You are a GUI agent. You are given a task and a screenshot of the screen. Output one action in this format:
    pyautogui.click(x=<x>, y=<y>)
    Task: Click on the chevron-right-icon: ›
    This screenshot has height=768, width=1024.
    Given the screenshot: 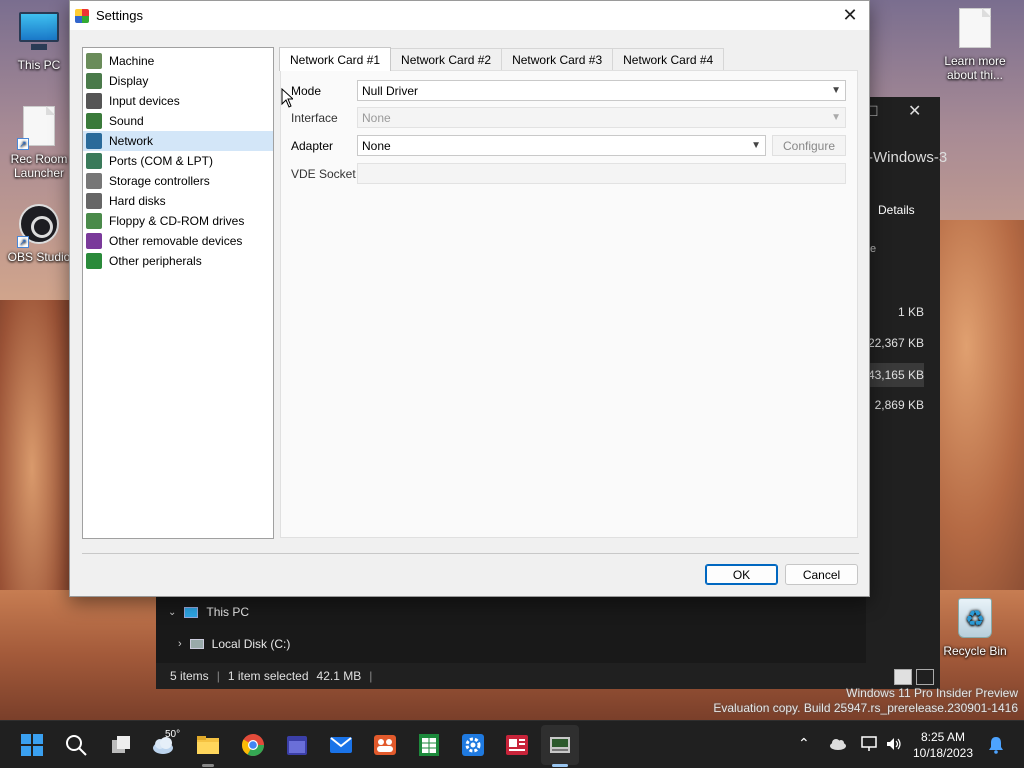 What is the action you would take?
    pyautogui.click(x=180, y=644)
    